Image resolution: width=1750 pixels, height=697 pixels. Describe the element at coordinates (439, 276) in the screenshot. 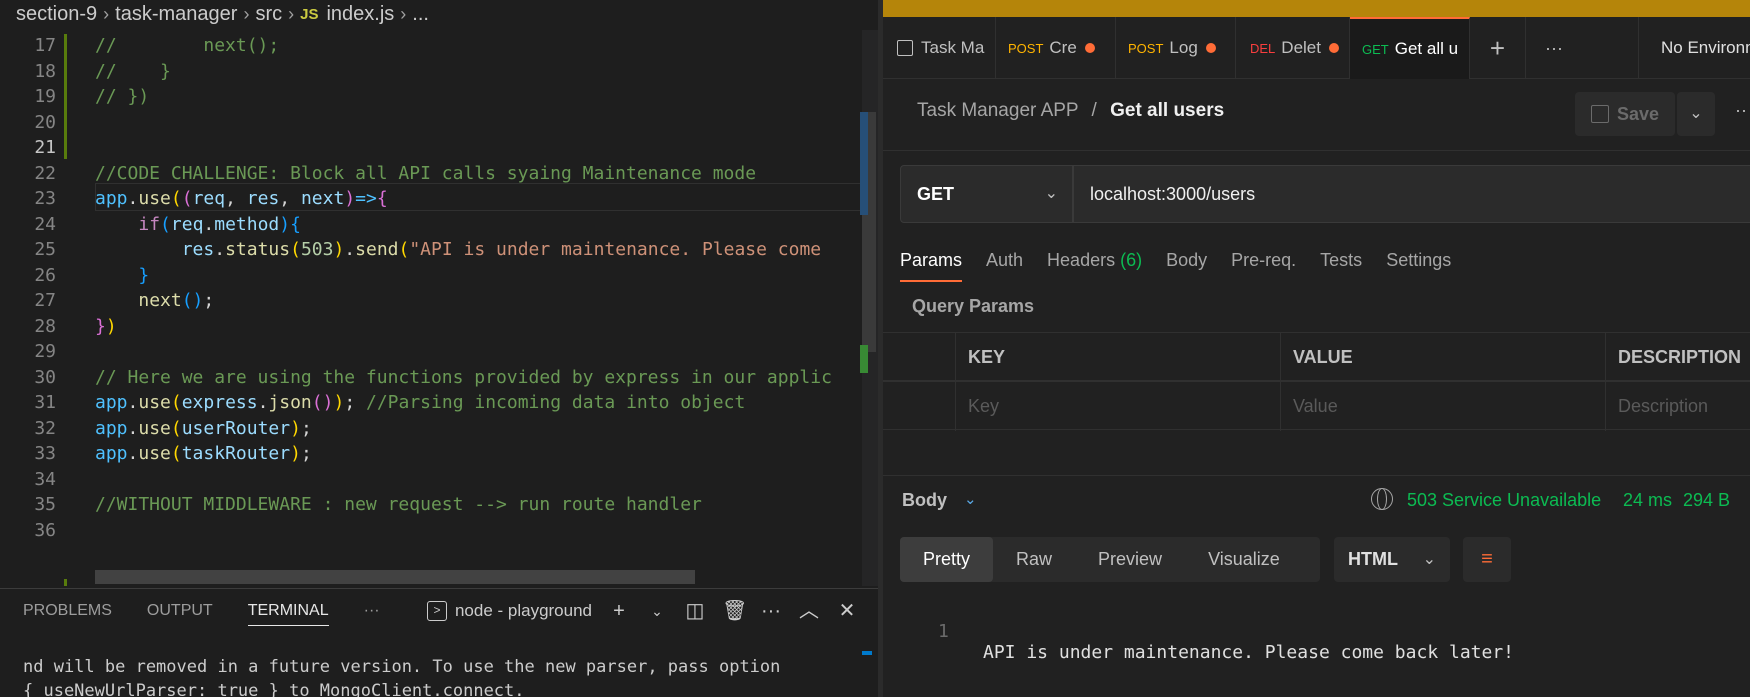

I see `code-line: 26 }` at that location.